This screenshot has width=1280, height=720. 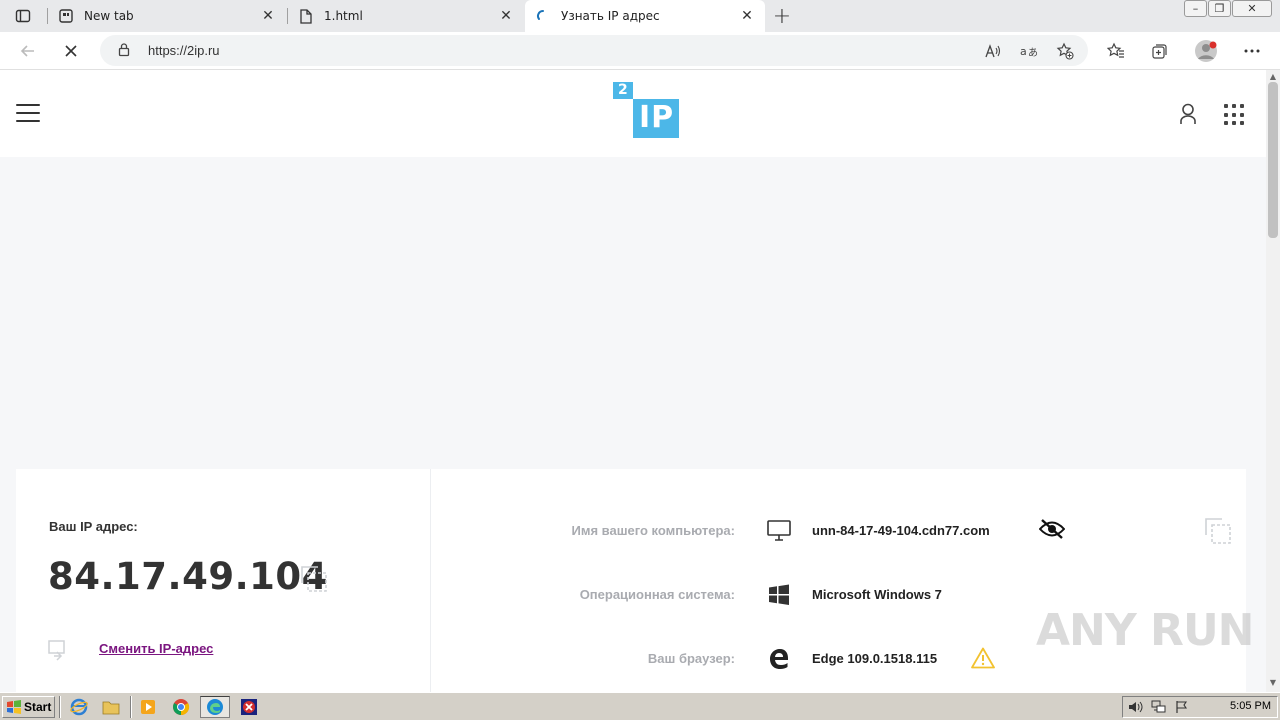 I want to click on action-center-flag-icon, so click(x=1182, y=707).